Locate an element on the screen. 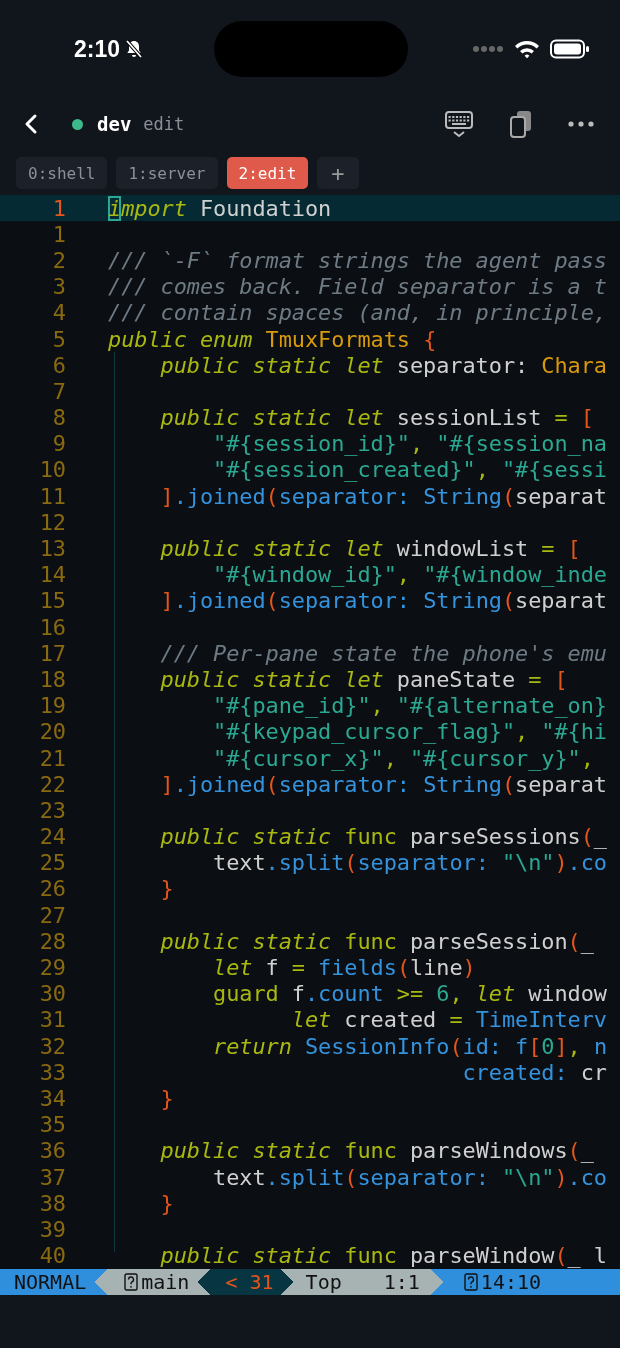 This screenshot has width=620, height=1348. code-line: "#{window_id}", "#{window_inde is located at coordinates (409, 575).